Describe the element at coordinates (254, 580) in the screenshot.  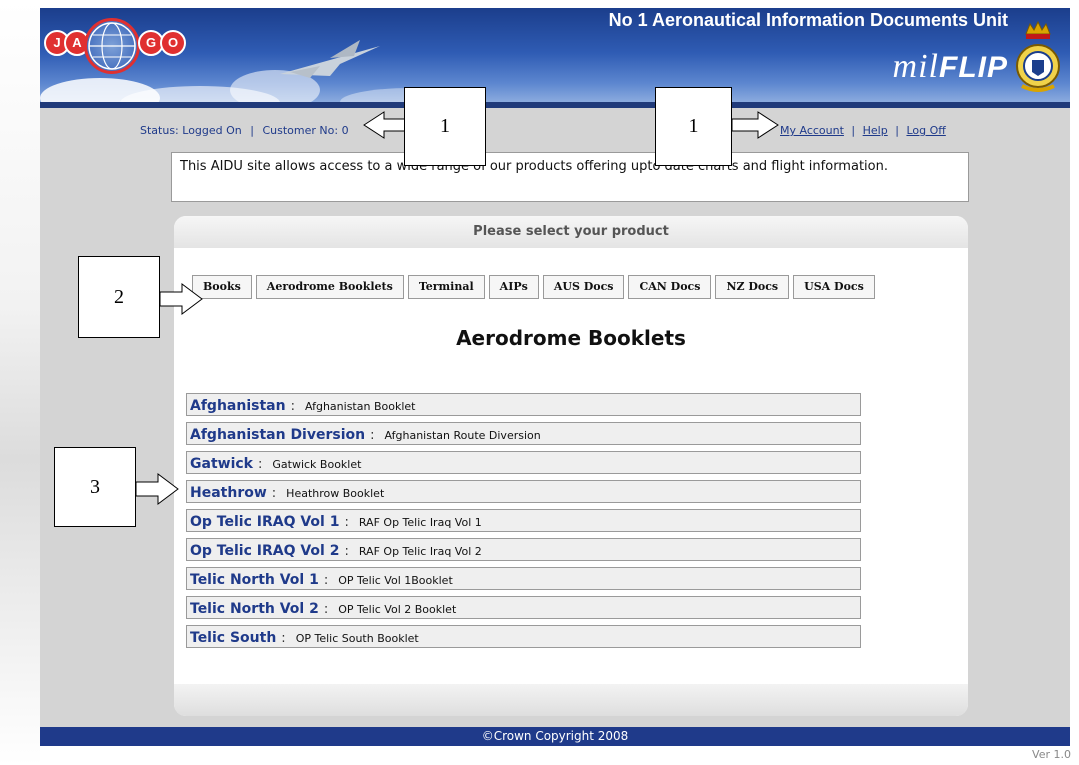
I see `booklet-name: Telic North Vol 1` at that location.